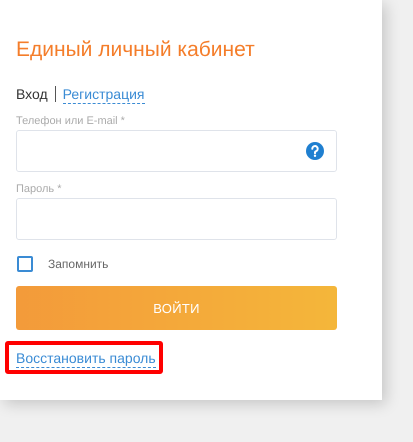 The width and height of the screenshot is (413, 442). Describe the element at coordinates (135, 50) in the screenshot. I see `page-title: Единый личный кабинет` at that location.